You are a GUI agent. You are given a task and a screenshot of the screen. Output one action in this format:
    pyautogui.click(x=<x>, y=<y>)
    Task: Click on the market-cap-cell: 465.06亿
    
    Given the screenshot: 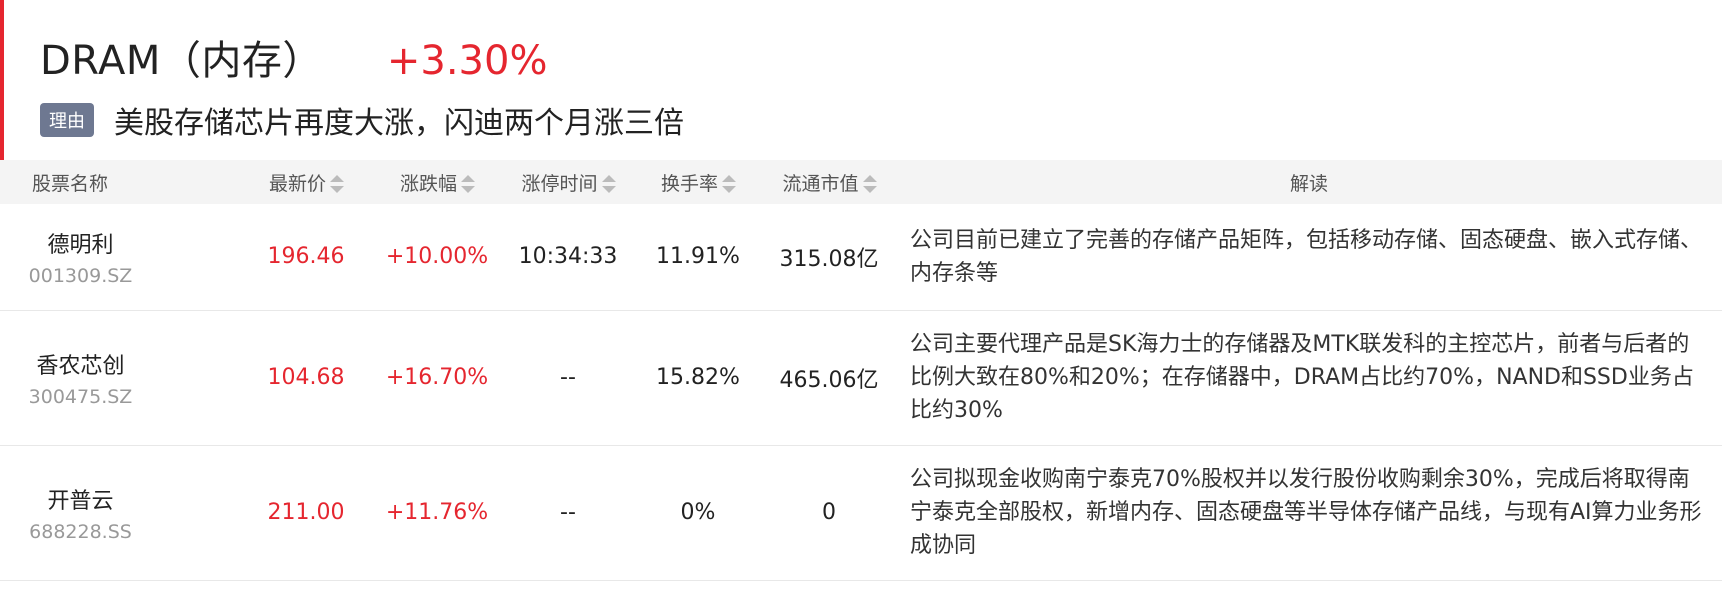 What is the action you would take?
    pyautogui.click(x=829, y=380)
    